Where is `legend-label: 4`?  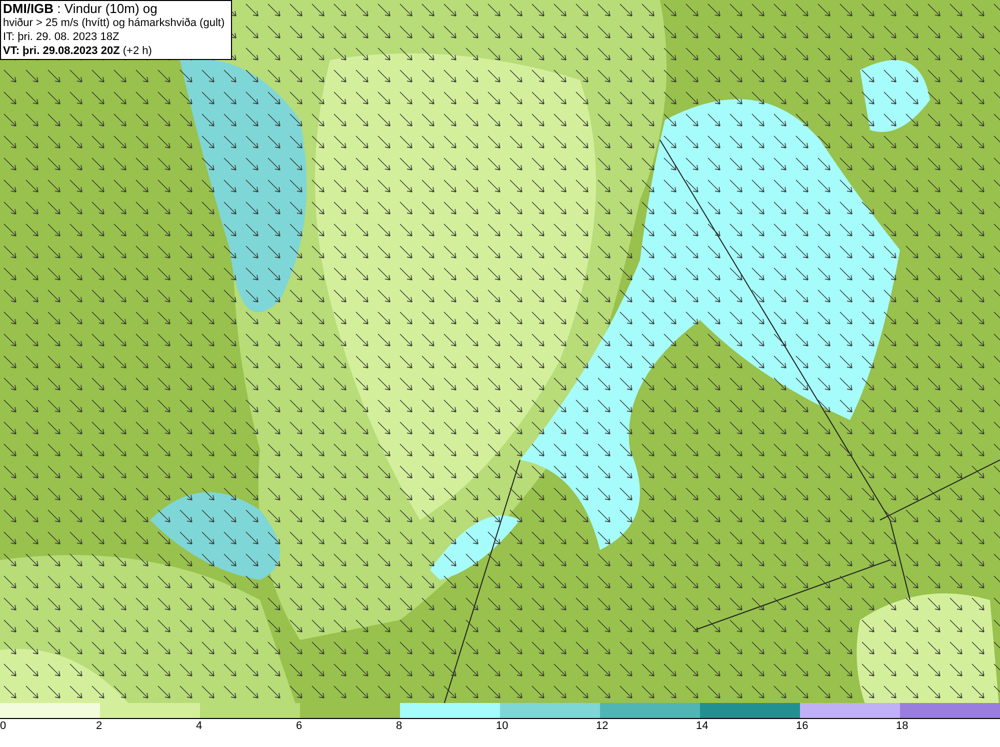
legend-label: 4 is located at coordinates (199, 726).